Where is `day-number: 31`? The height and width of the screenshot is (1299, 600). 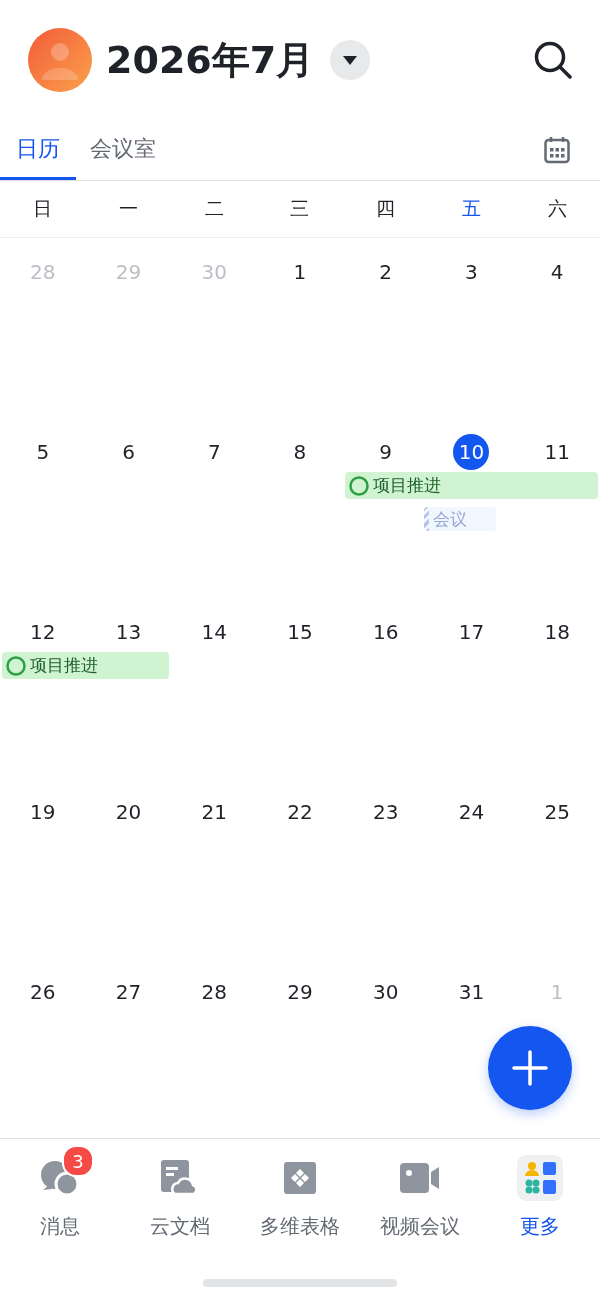
day-number: 31 is located at coordinates (471, 992).